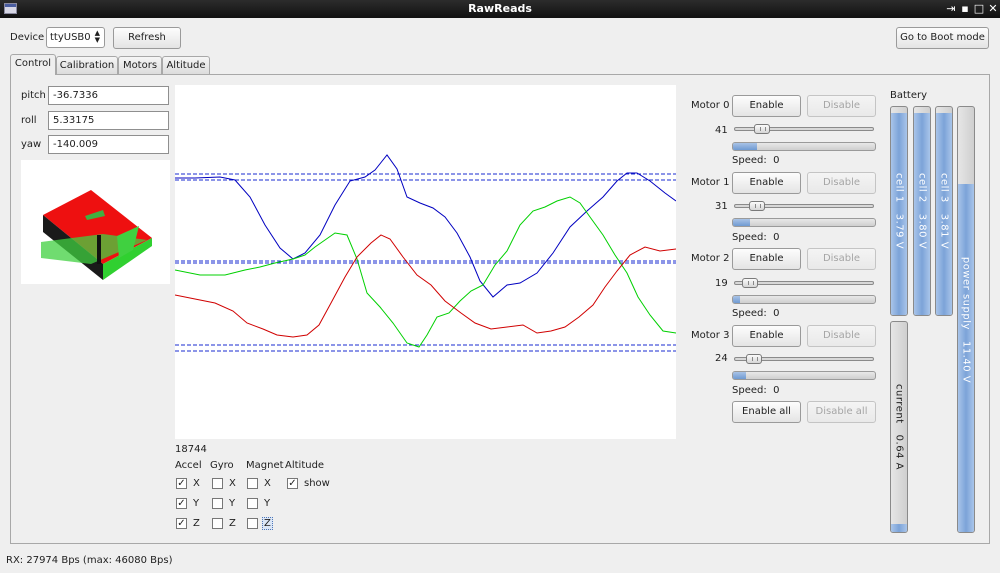 Image resolution: width=1000 pixels, height=573 pixels. Describe the element at coordinates (196, 483) in the screenshot. I see `accel-x-label: X` at that location.